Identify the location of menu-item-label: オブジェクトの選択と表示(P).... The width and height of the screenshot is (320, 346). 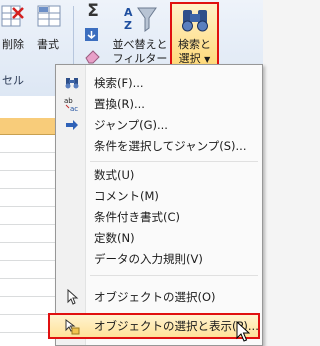
(176, 326).